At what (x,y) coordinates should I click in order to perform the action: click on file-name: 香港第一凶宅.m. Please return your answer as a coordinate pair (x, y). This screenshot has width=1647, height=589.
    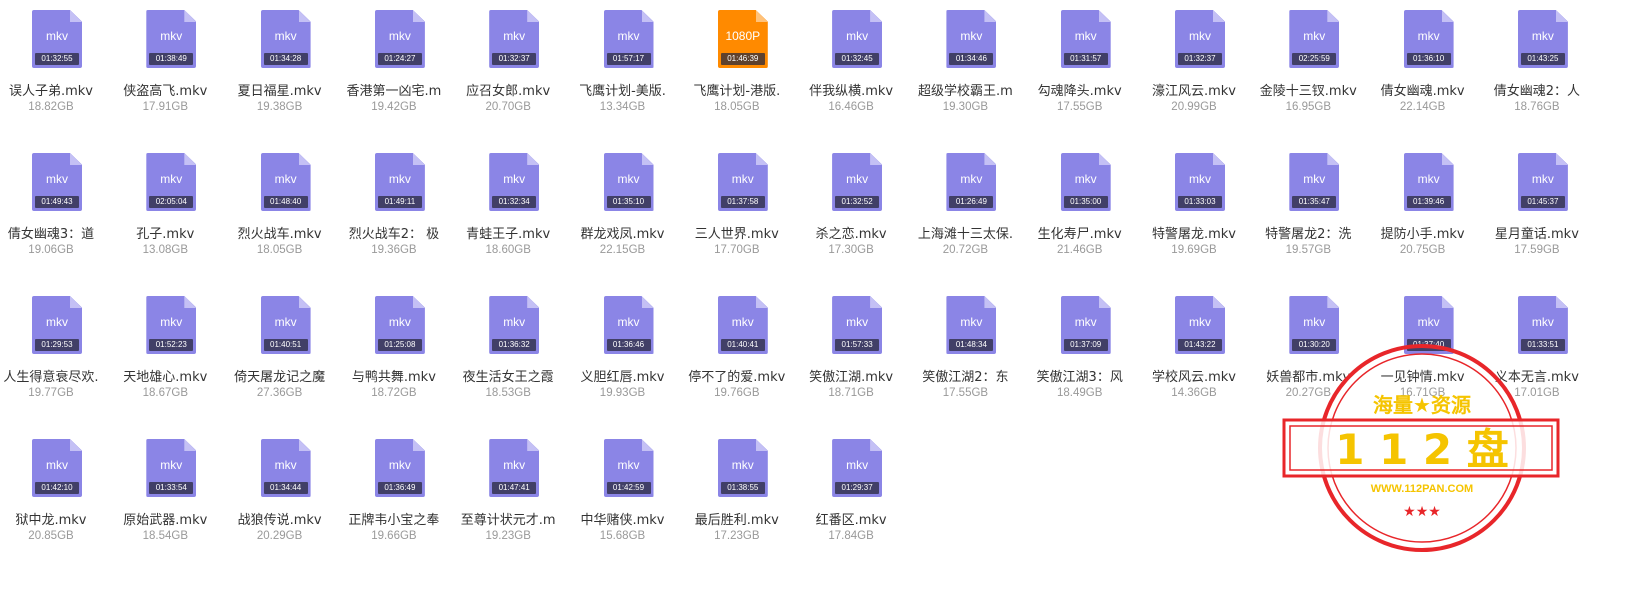
    Looking at the image, I should click on (394, 89).